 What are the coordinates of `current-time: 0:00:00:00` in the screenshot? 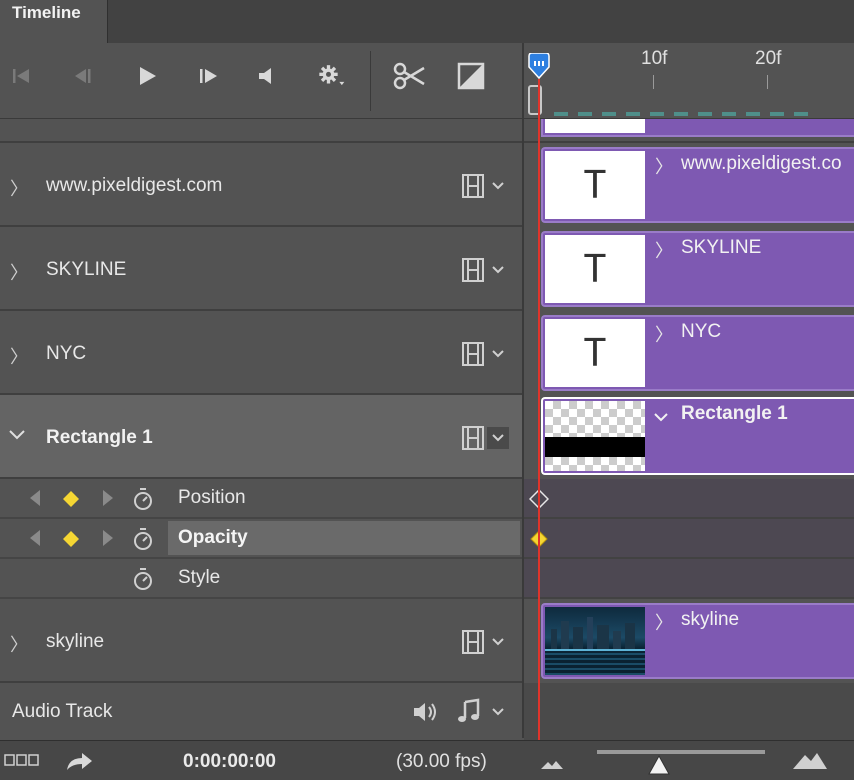 It's located at (229, 762).